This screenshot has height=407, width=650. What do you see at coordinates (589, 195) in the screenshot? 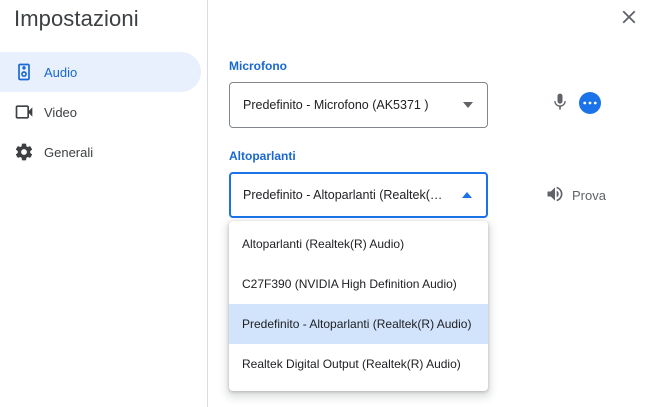
I see `test-button-label: Prova` at bounding box center [589, 195].